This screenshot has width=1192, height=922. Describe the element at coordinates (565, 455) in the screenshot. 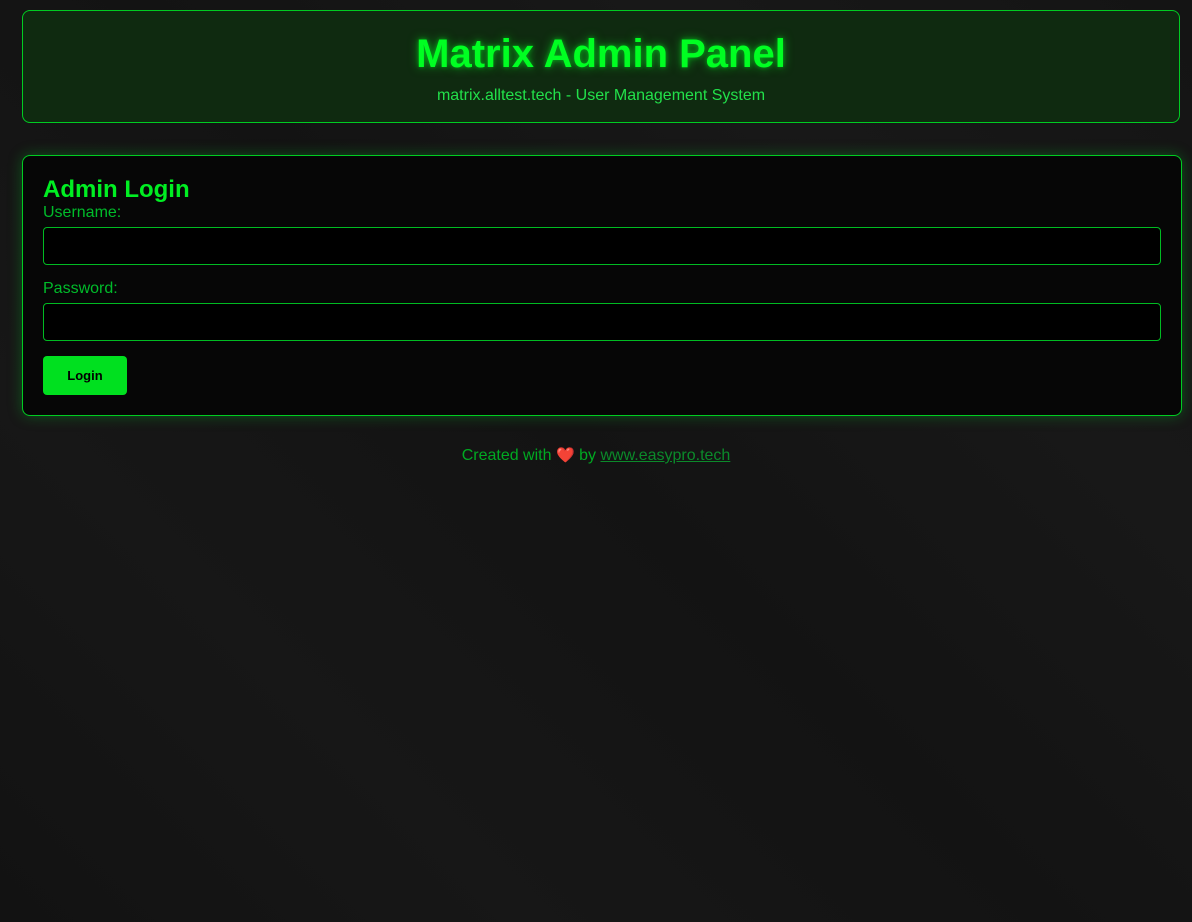

I see `heart-icon: ❤️` at that location.